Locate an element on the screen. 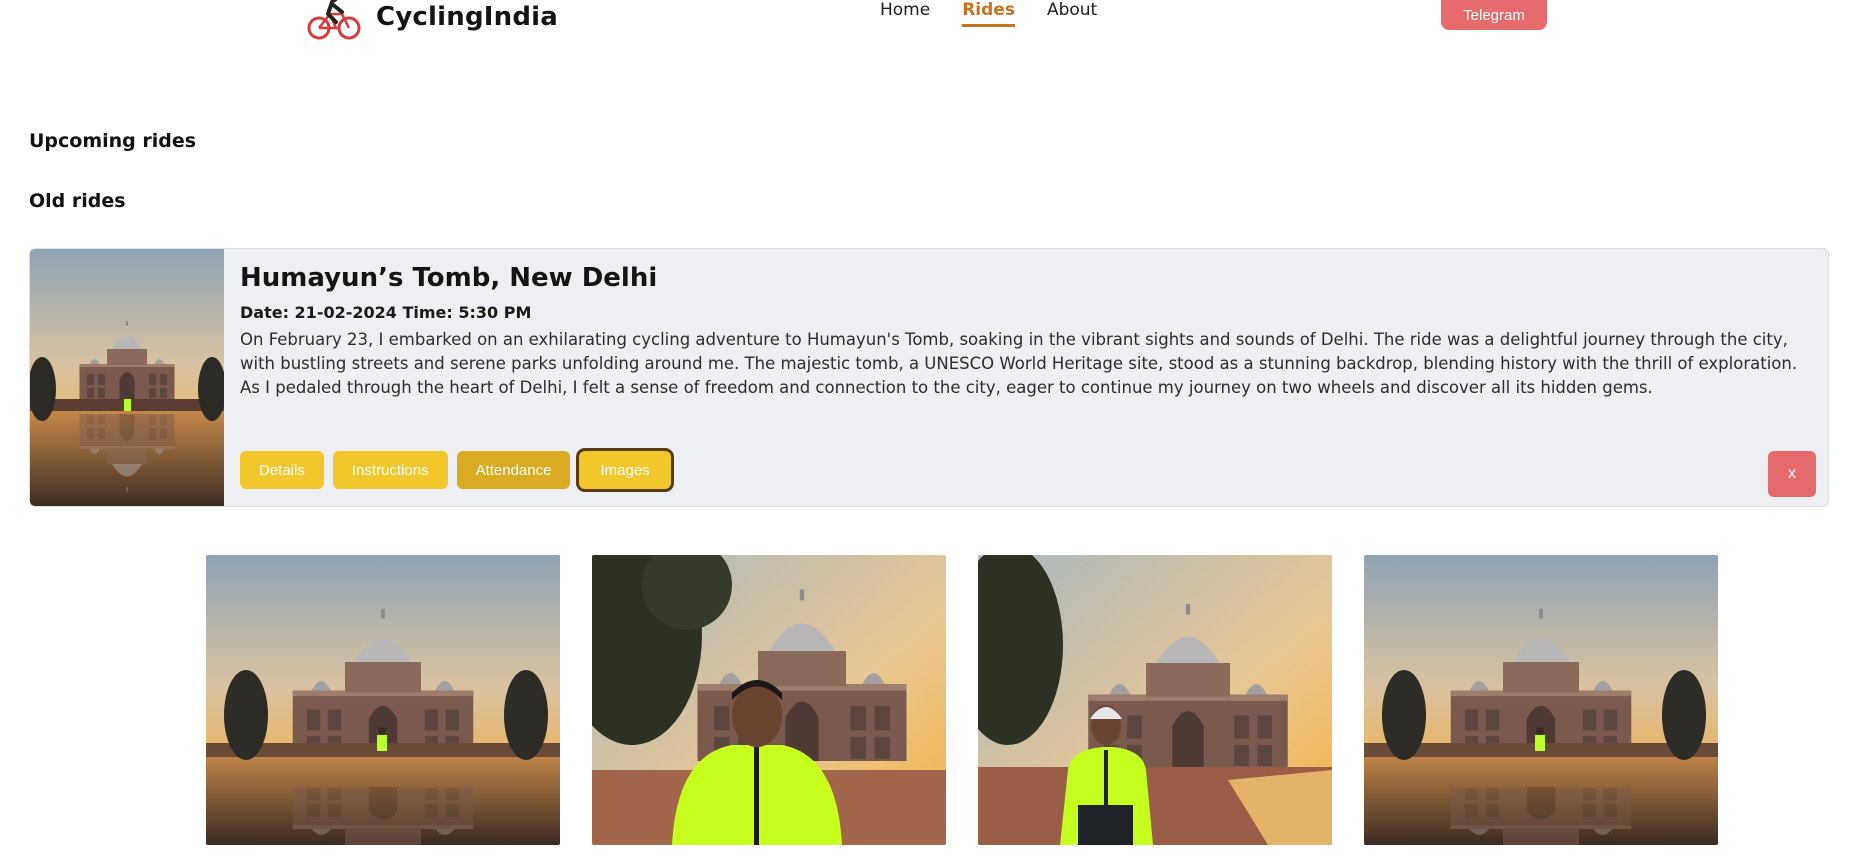 The image size is (1855, 859). cyclist-standing-image is located at coordinates (1155, 700).